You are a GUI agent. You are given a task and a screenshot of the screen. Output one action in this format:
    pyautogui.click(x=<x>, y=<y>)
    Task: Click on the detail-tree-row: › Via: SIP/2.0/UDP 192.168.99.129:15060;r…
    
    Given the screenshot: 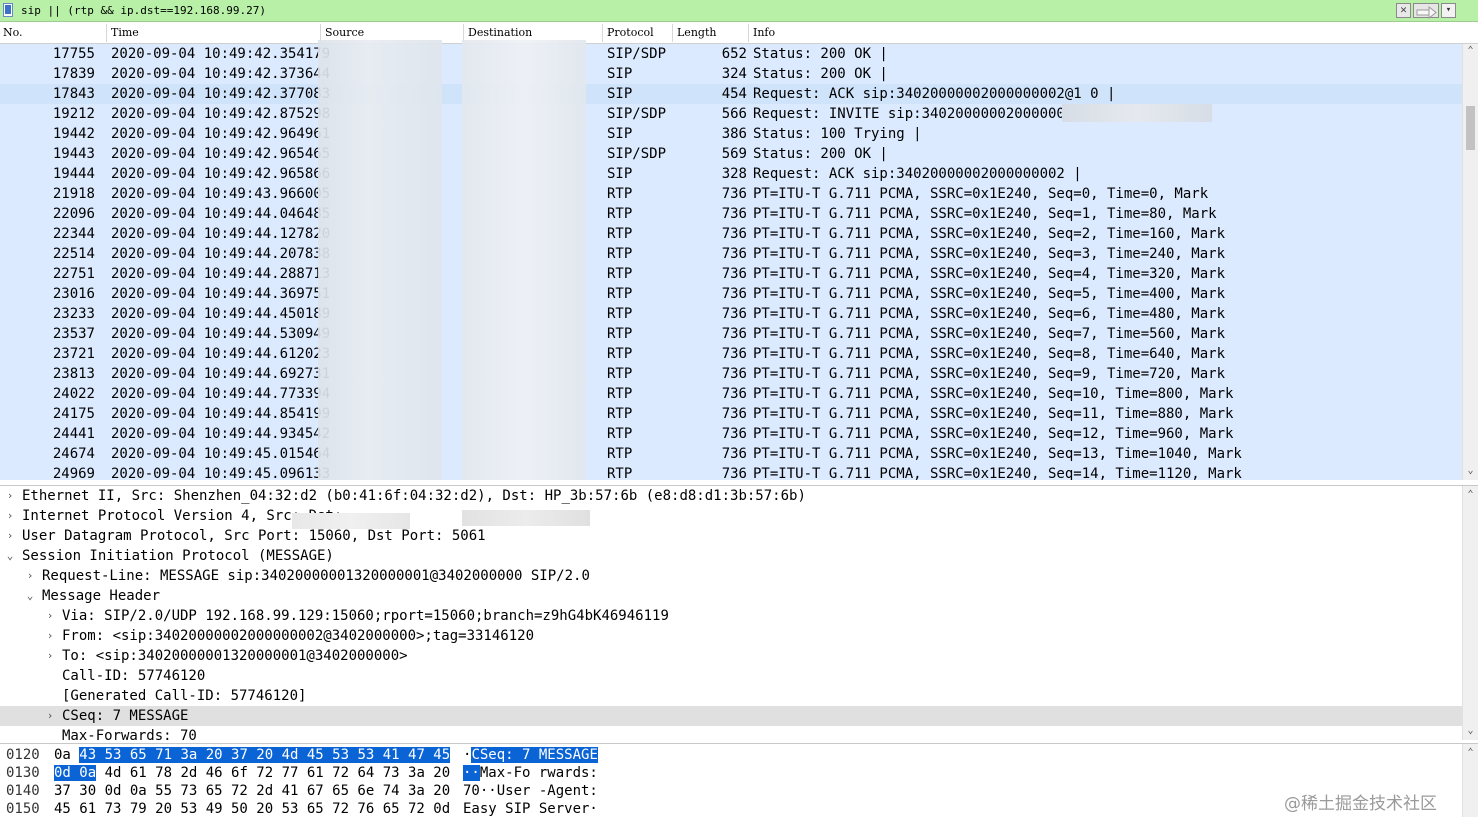 What is the action you would take?
    pyautogui.click(x=731, y=616)
    